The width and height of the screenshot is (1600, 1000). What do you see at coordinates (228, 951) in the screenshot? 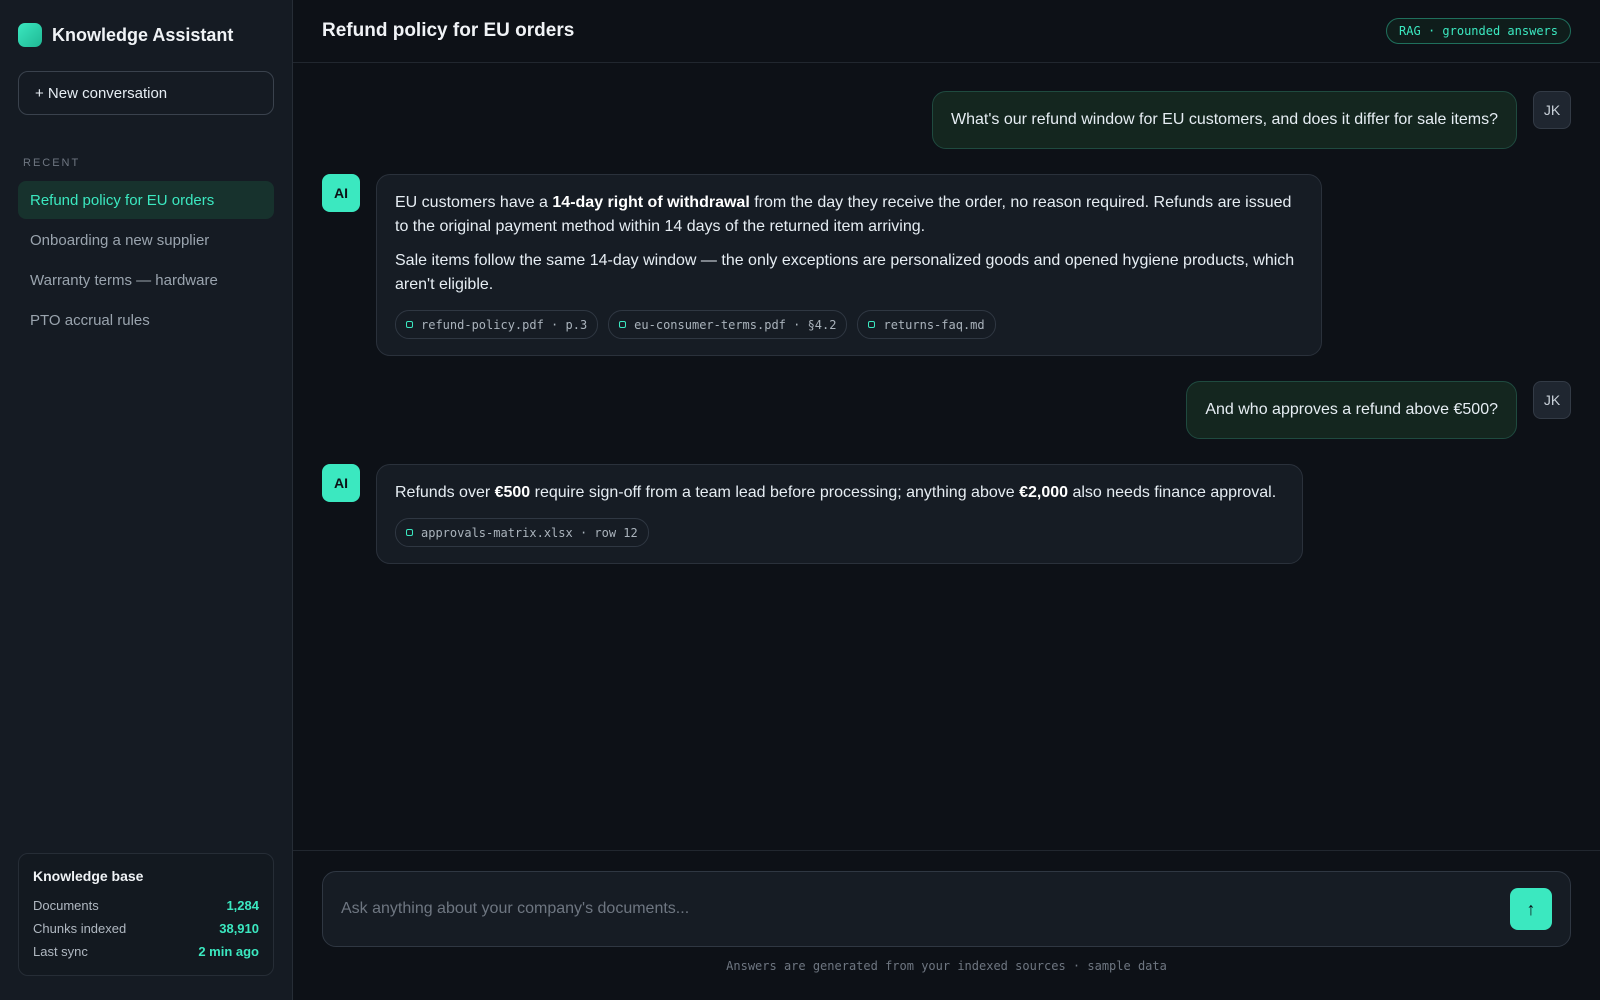
I see `kb-stat-value: 2 min ago` at bounding box center [228, 951].